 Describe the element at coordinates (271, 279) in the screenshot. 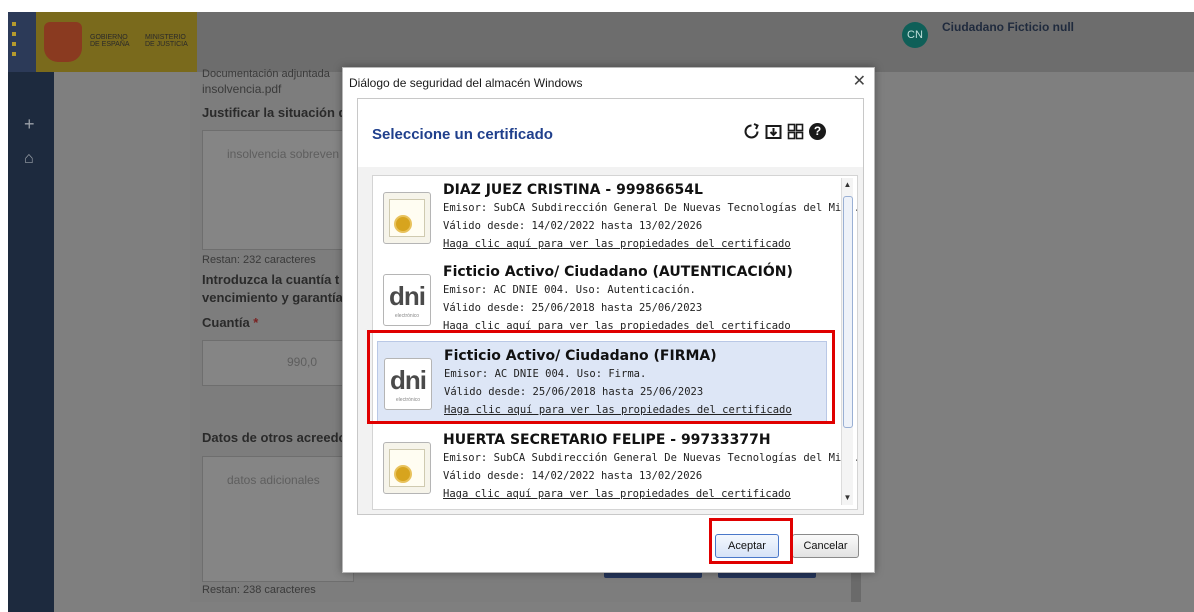

I see `amount-label-line-1: Introduzca la cuantía t` at that location.